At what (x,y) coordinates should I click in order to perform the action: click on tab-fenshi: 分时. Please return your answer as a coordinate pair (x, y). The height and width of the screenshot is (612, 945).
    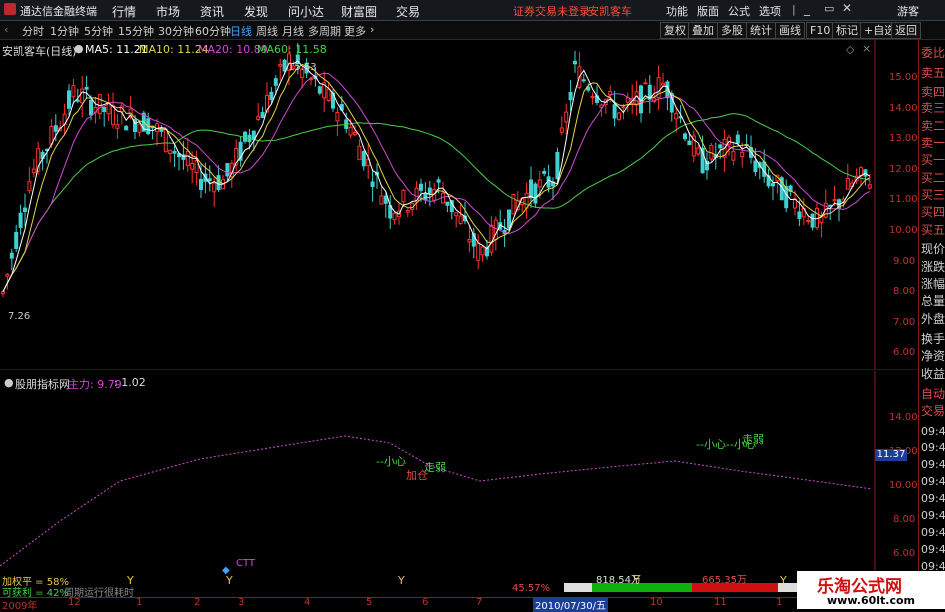
    Looking at the image, I should click on (33, 31).